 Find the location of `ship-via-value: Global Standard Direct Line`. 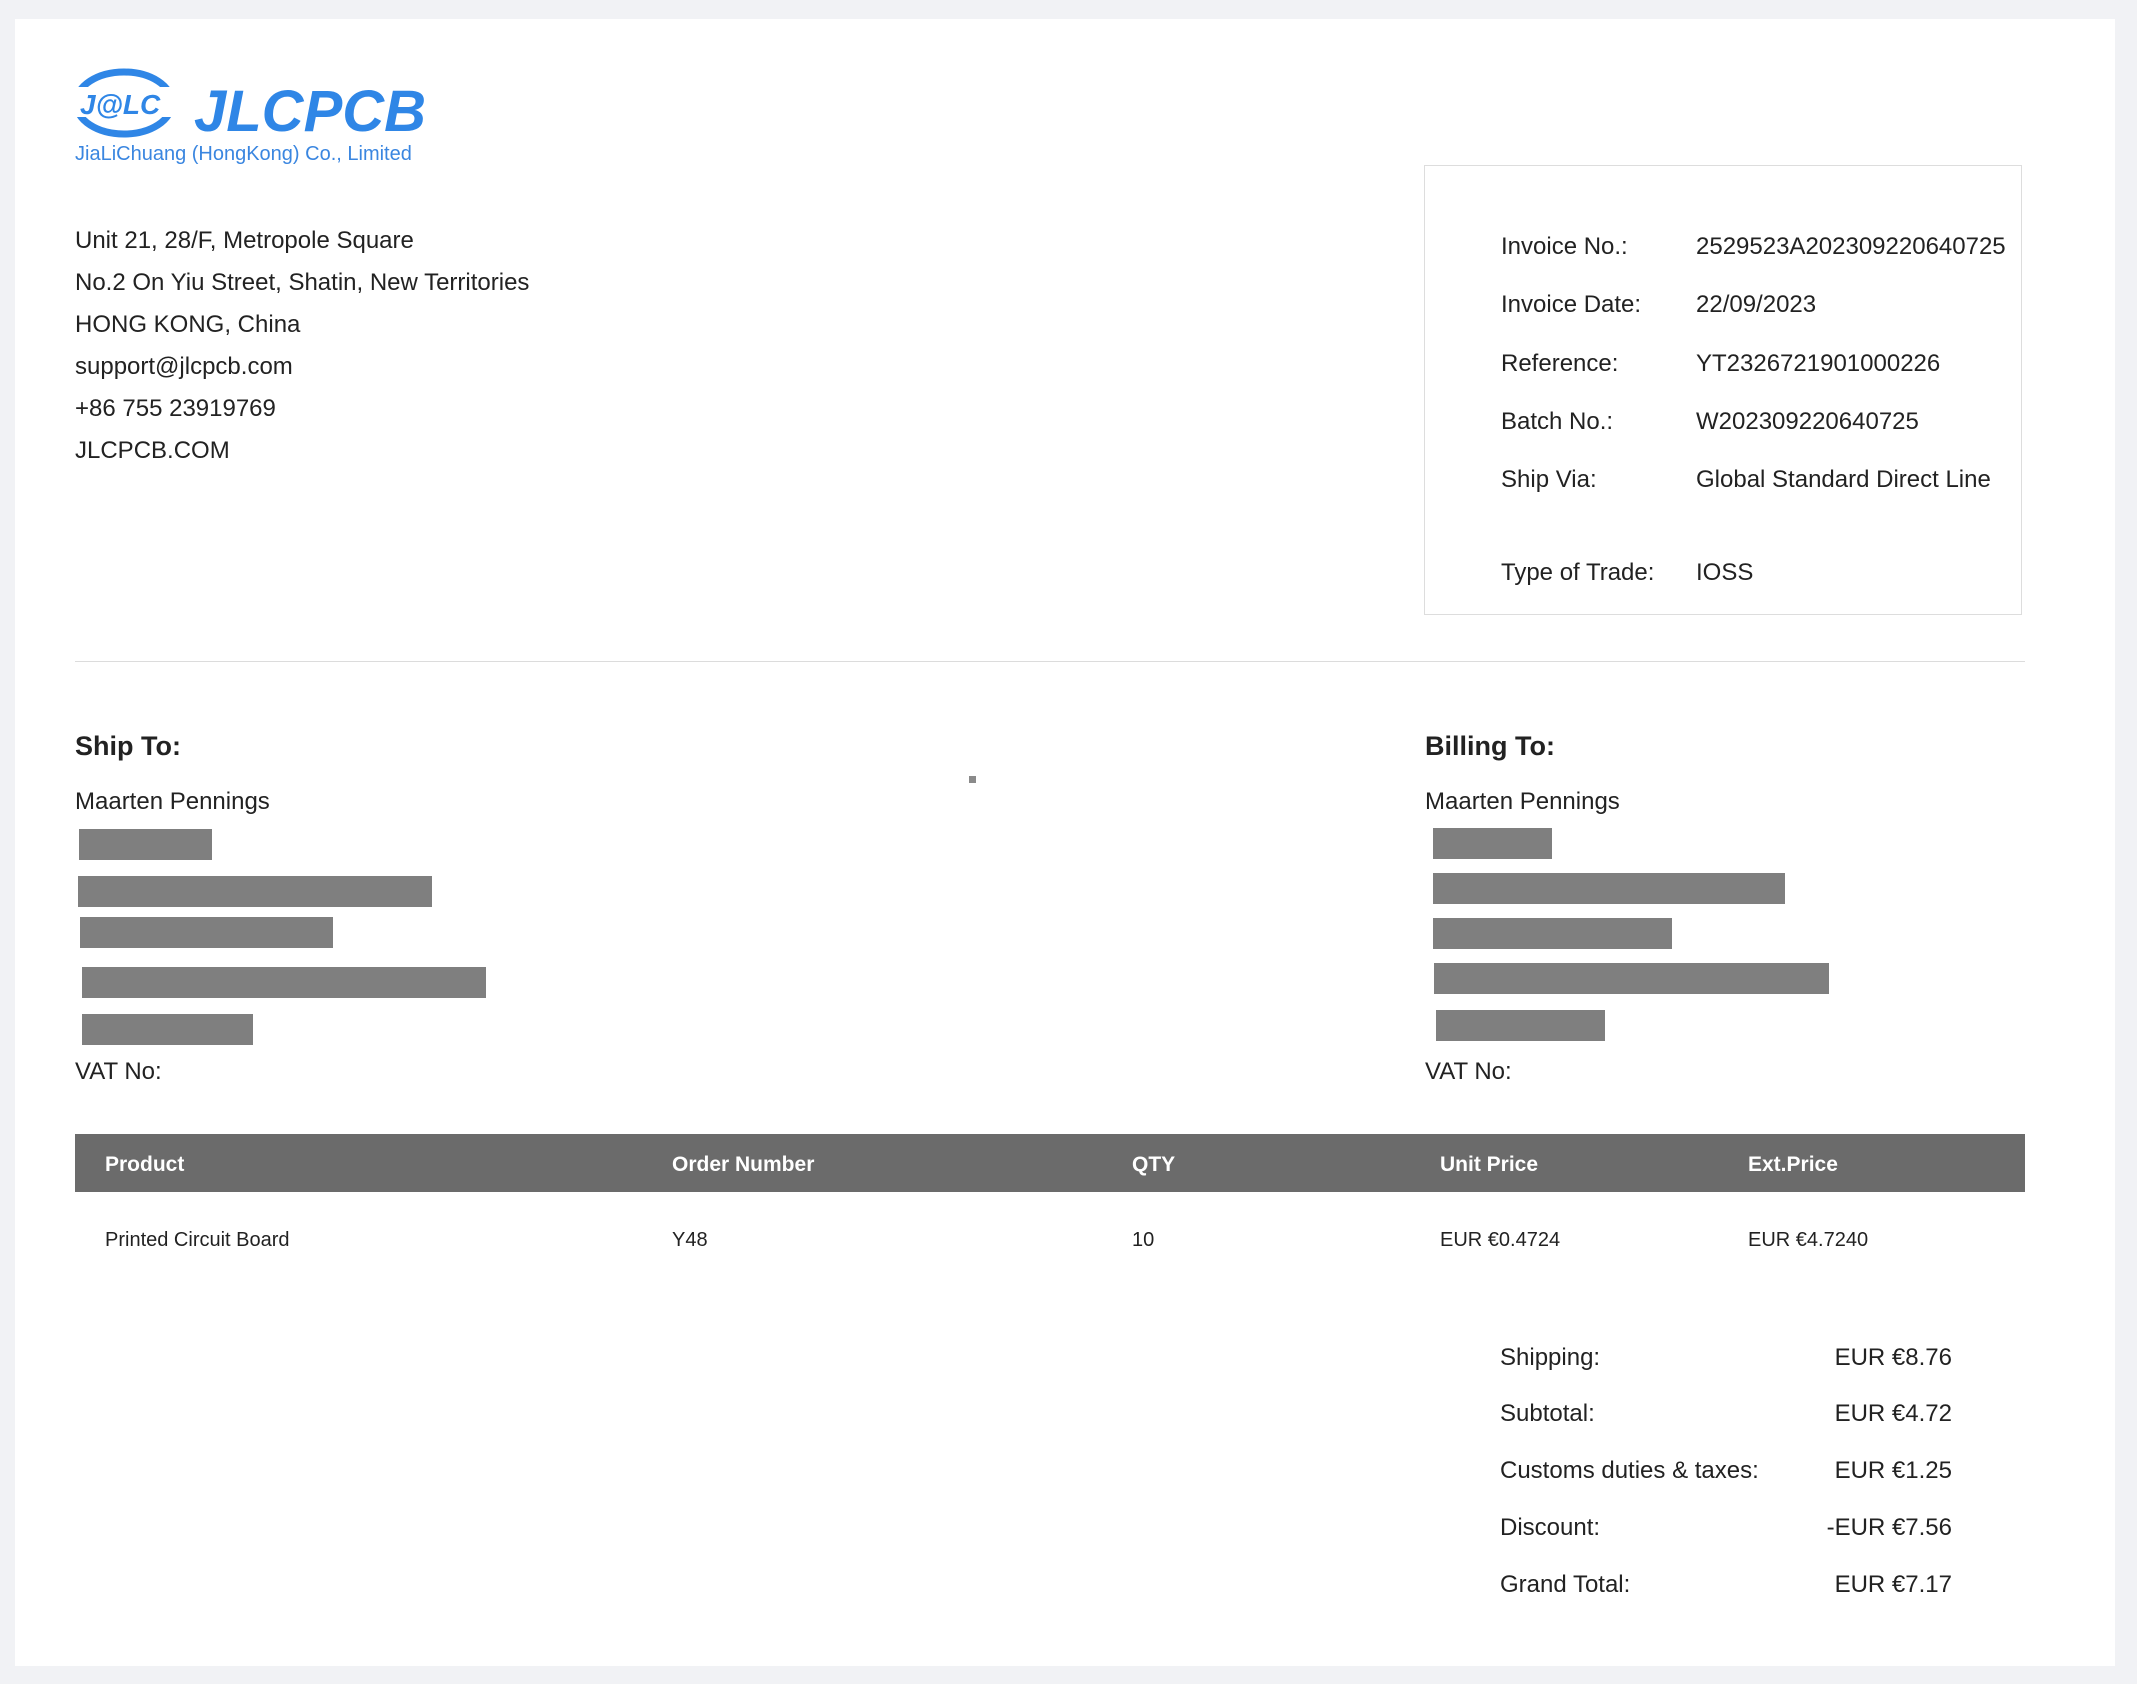

ship-via-value: Global Standard Direct Line is located at coordinates (1843, 479).